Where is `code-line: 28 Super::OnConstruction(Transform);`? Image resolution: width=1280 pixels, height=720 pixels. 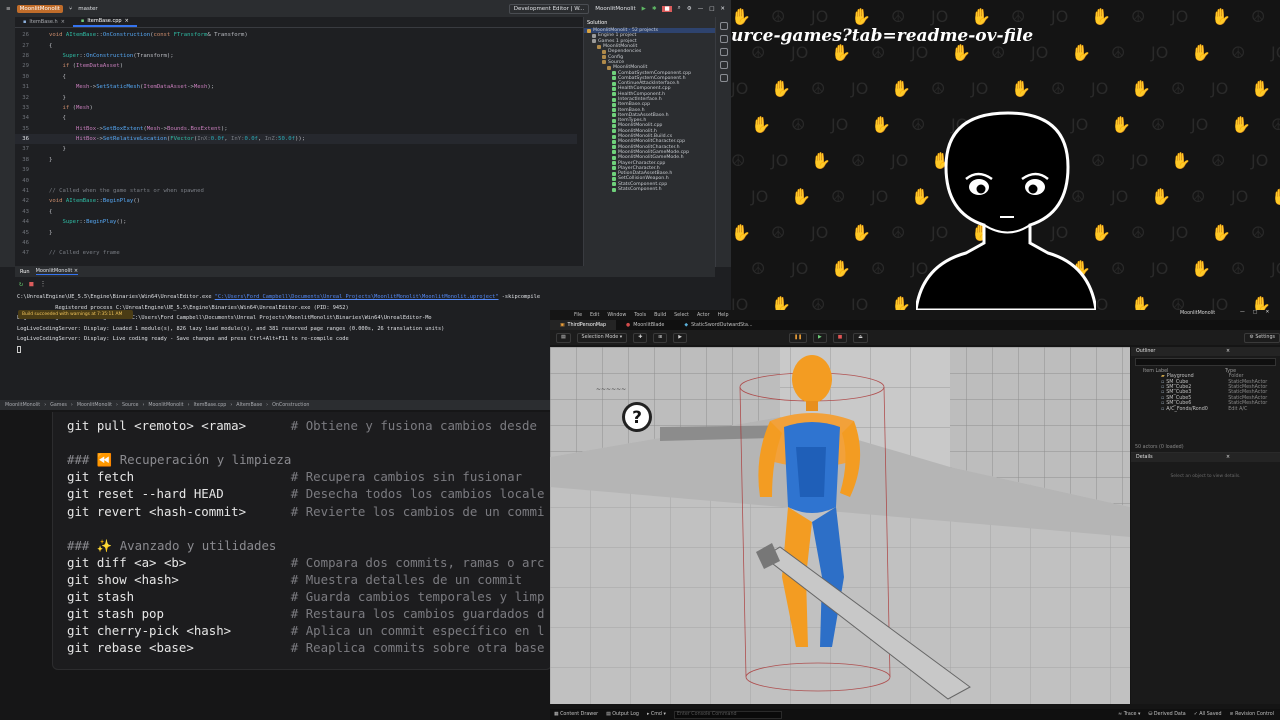
code-line: 28 Super::OnConstruction(Transform); is located at coordinates (296, 56).